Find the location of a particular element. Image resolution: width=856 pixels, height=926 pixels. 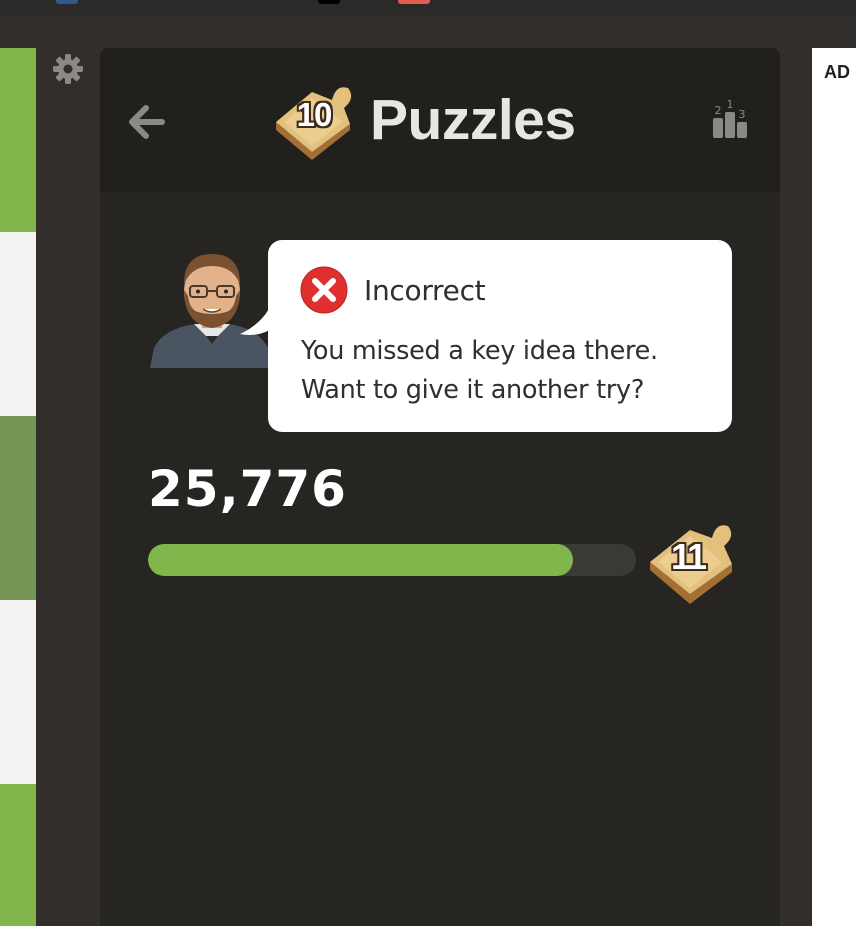

level-number: 10 is located at coordinates (314, 114).